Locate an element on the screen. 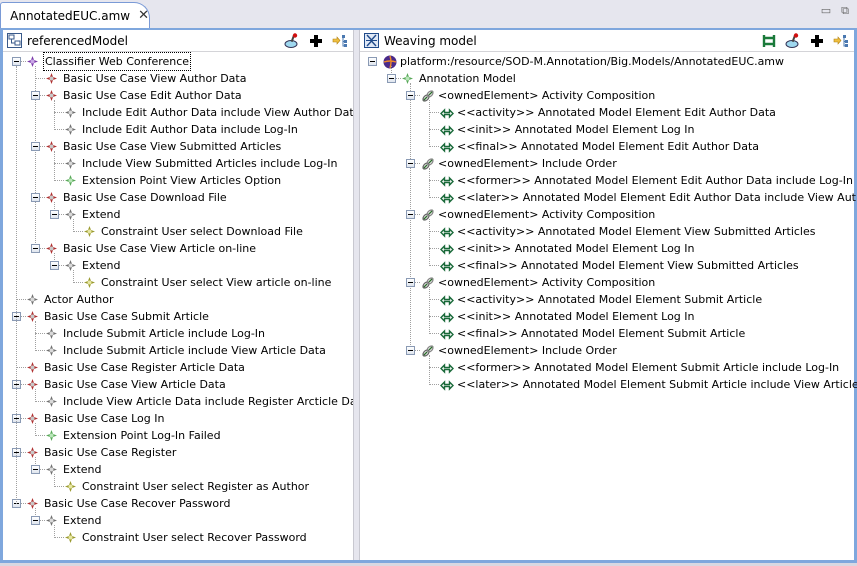 The image size is (857, 566). tree-item-label: Basic Use Case Recover Password is located at coordinates (137, 503).